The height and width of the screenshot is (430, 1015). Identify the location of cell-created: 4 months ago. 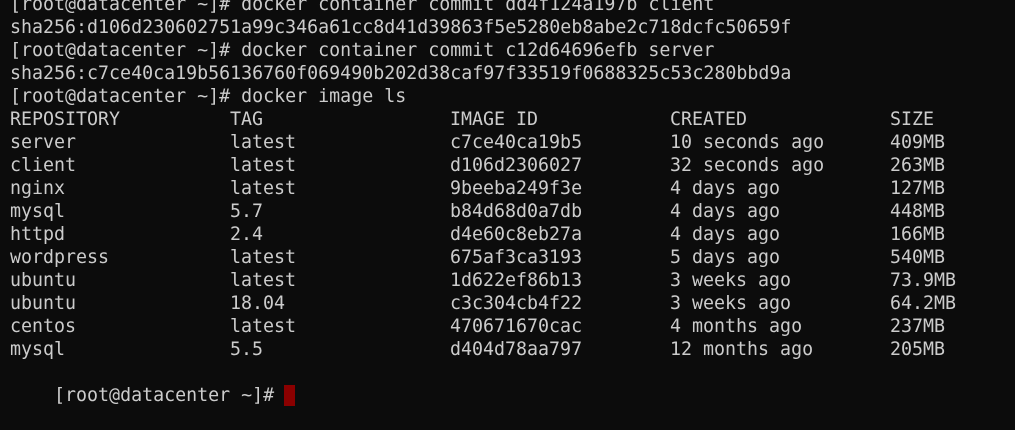
(736, 326).